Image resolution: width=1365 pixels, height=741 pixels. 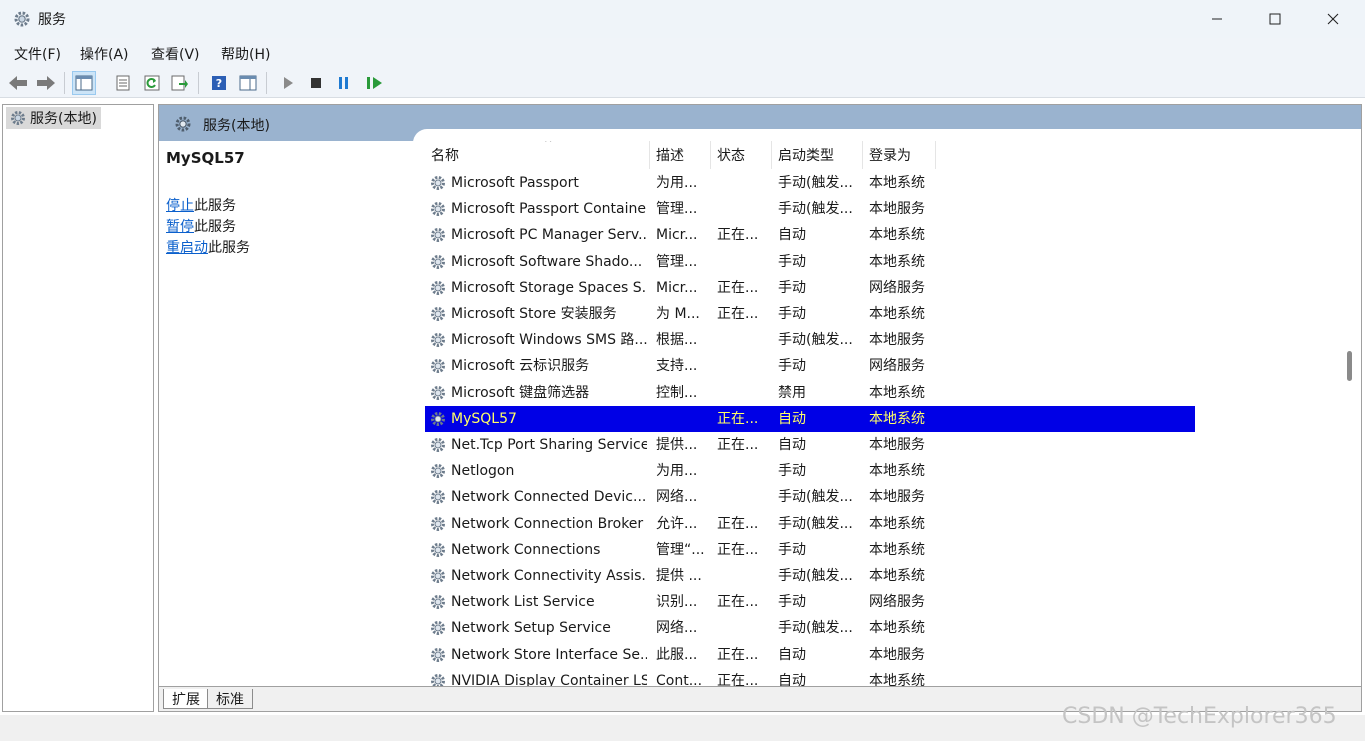 What do you see at coordinates (316, 83) in the screenshot?
I see `stop-service-button` at bounding box center [316, 83].